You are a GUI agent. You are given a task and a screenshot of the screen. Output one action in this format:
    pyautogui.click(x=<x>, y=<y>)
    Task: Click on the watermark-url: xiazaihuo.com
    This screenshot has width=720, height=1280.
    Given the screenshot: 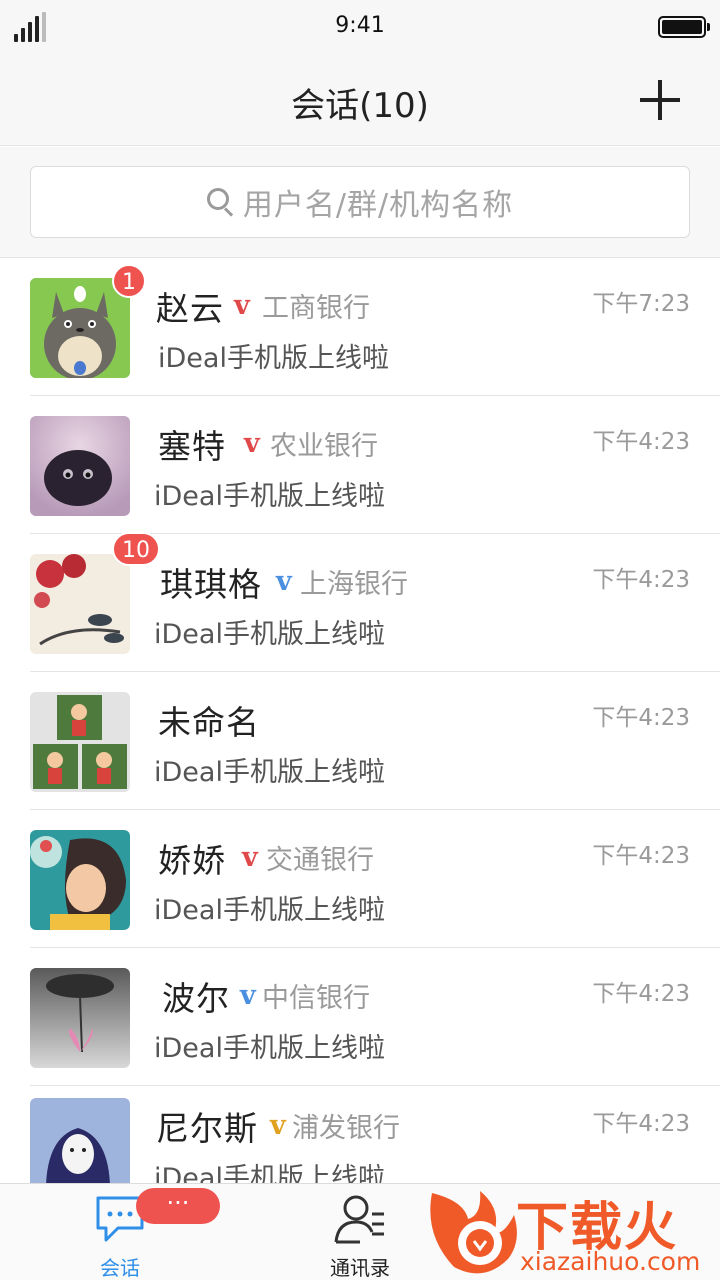 What is the action you would take?
    pyautogui.click(x=610, y=1261)
    